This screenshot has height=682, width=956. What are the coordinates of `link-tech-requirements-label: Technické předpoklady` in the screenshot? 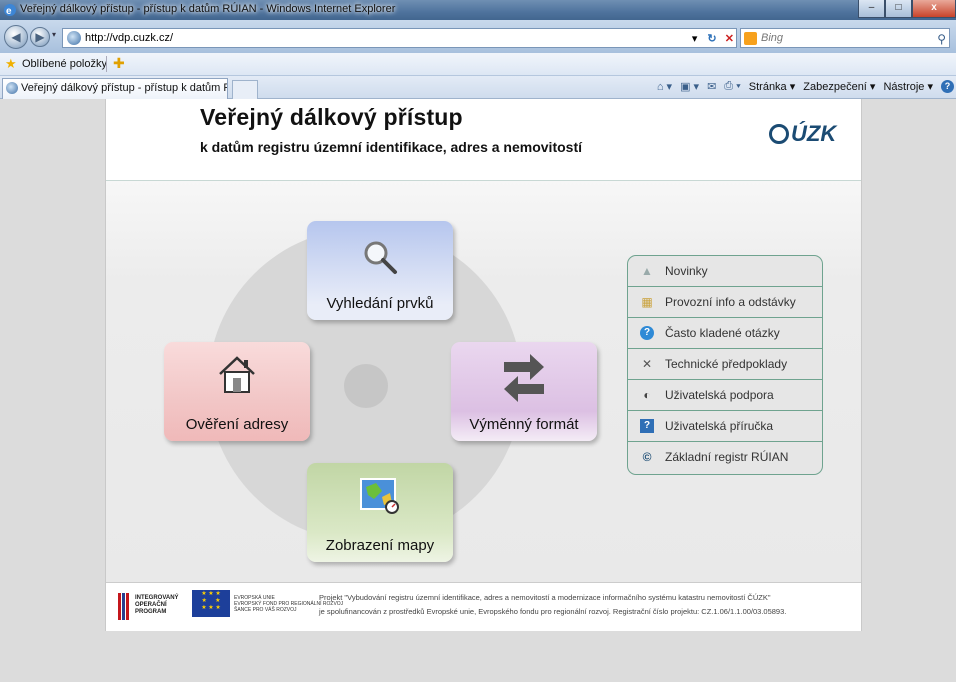 It's located at (726, 364).